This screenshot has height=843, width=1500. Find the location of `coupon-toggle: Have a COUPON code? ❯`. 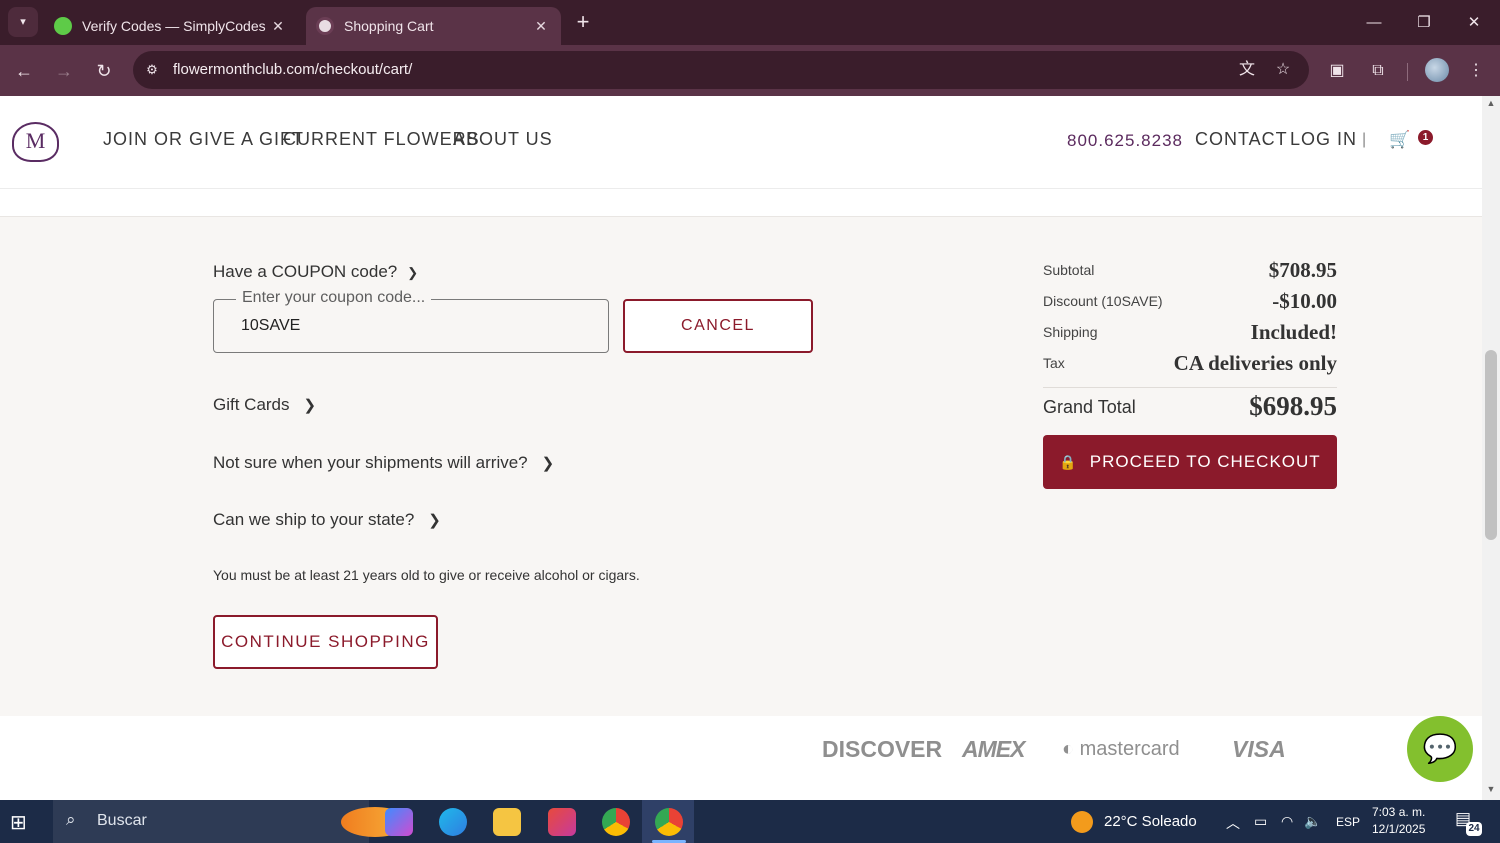

coupon-toggle: Have a COUPON code? ❯ is located at coordinates (315, 272).